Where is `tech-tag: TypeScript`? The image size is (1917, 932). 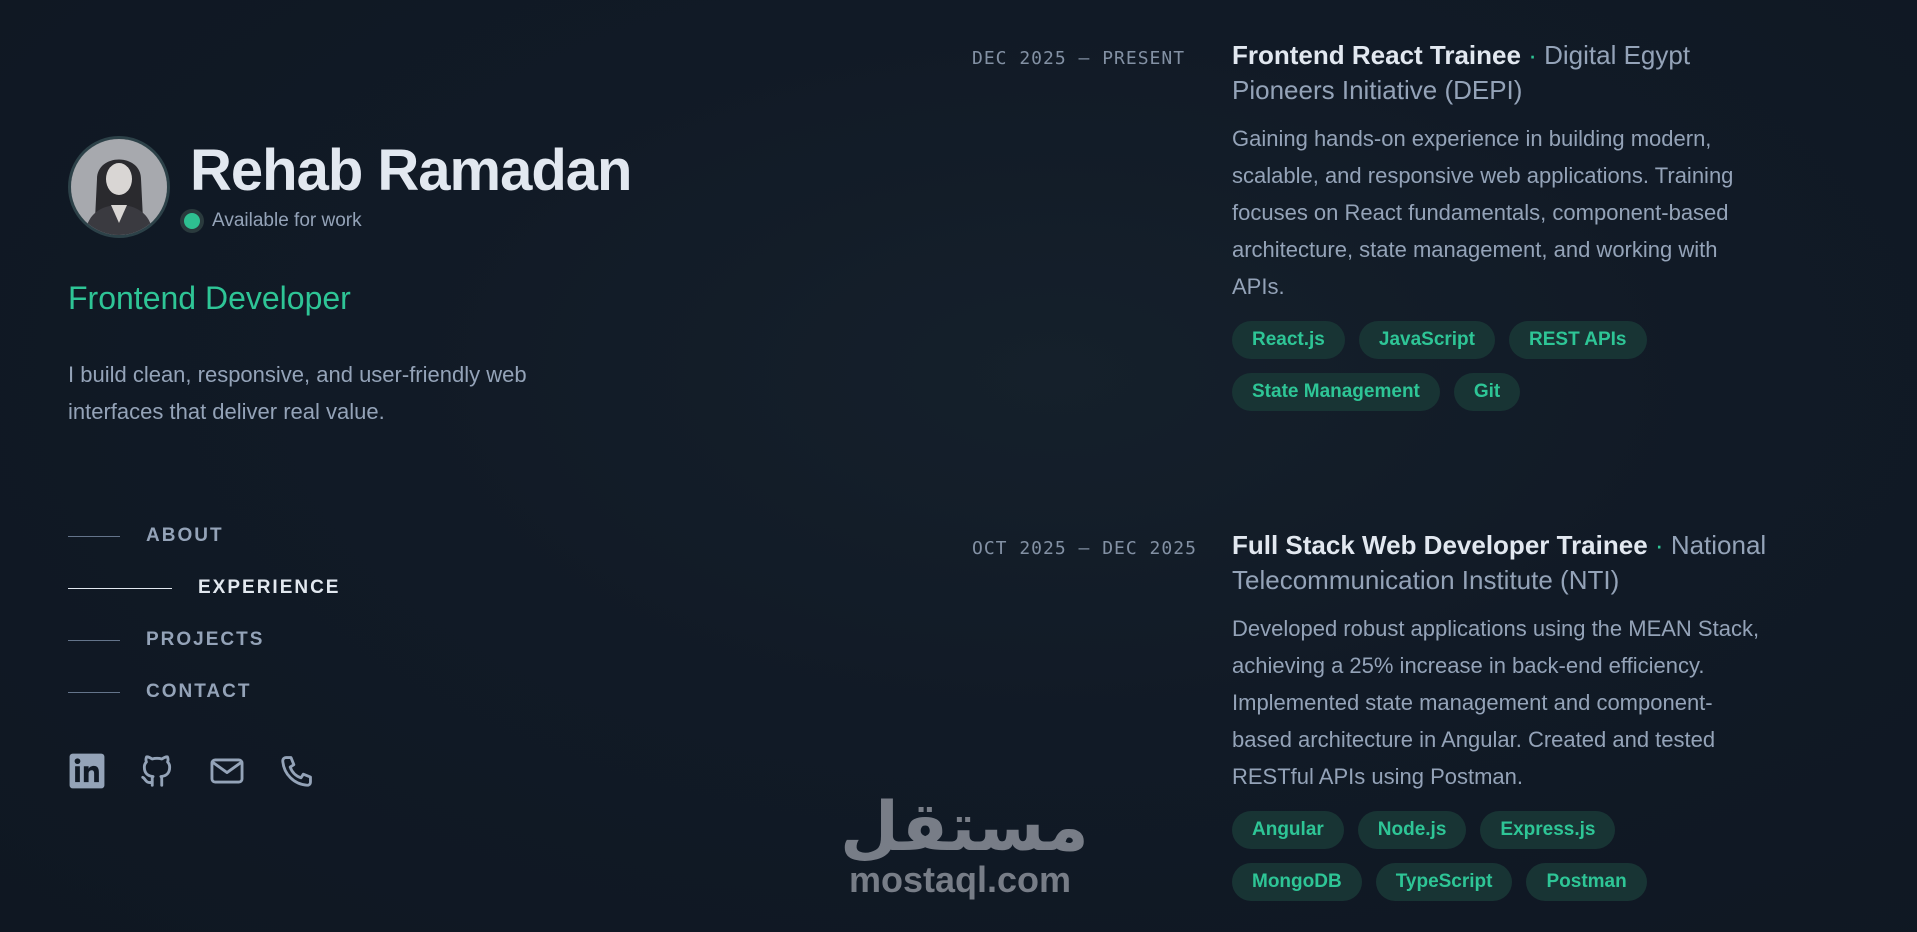
tech-tag: TypeScript is located at coordinates (1444, 882).